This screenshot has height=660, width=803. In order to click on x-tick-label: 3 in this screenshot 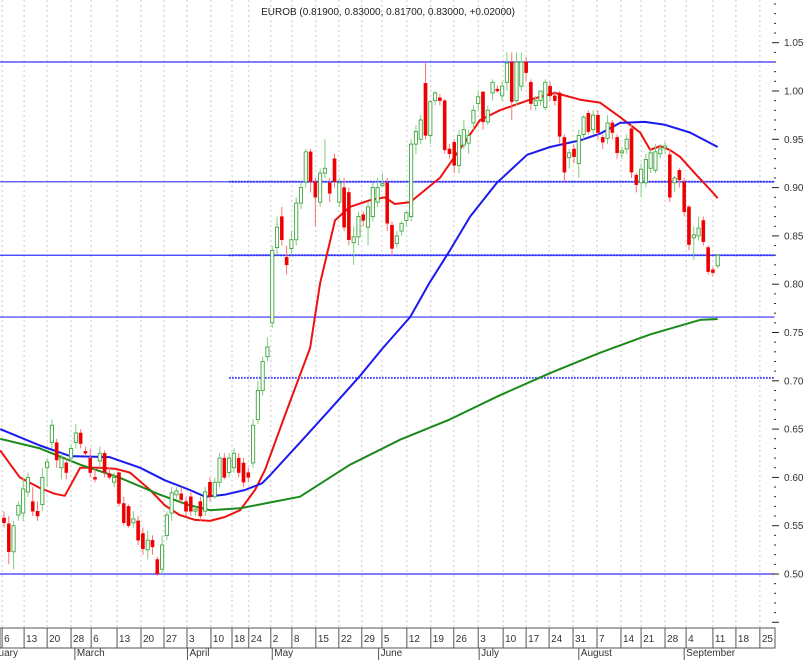, I will do `click(192, 639)`.